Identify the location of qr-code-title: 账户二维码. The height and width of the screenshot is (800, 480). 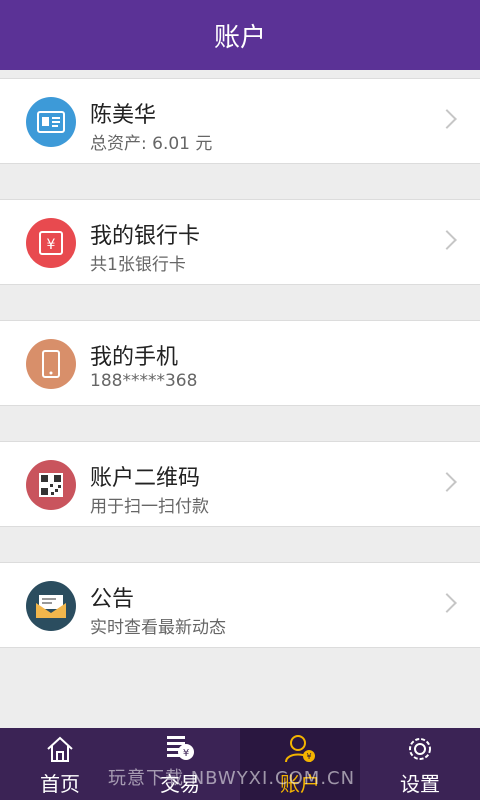
(145, 478).